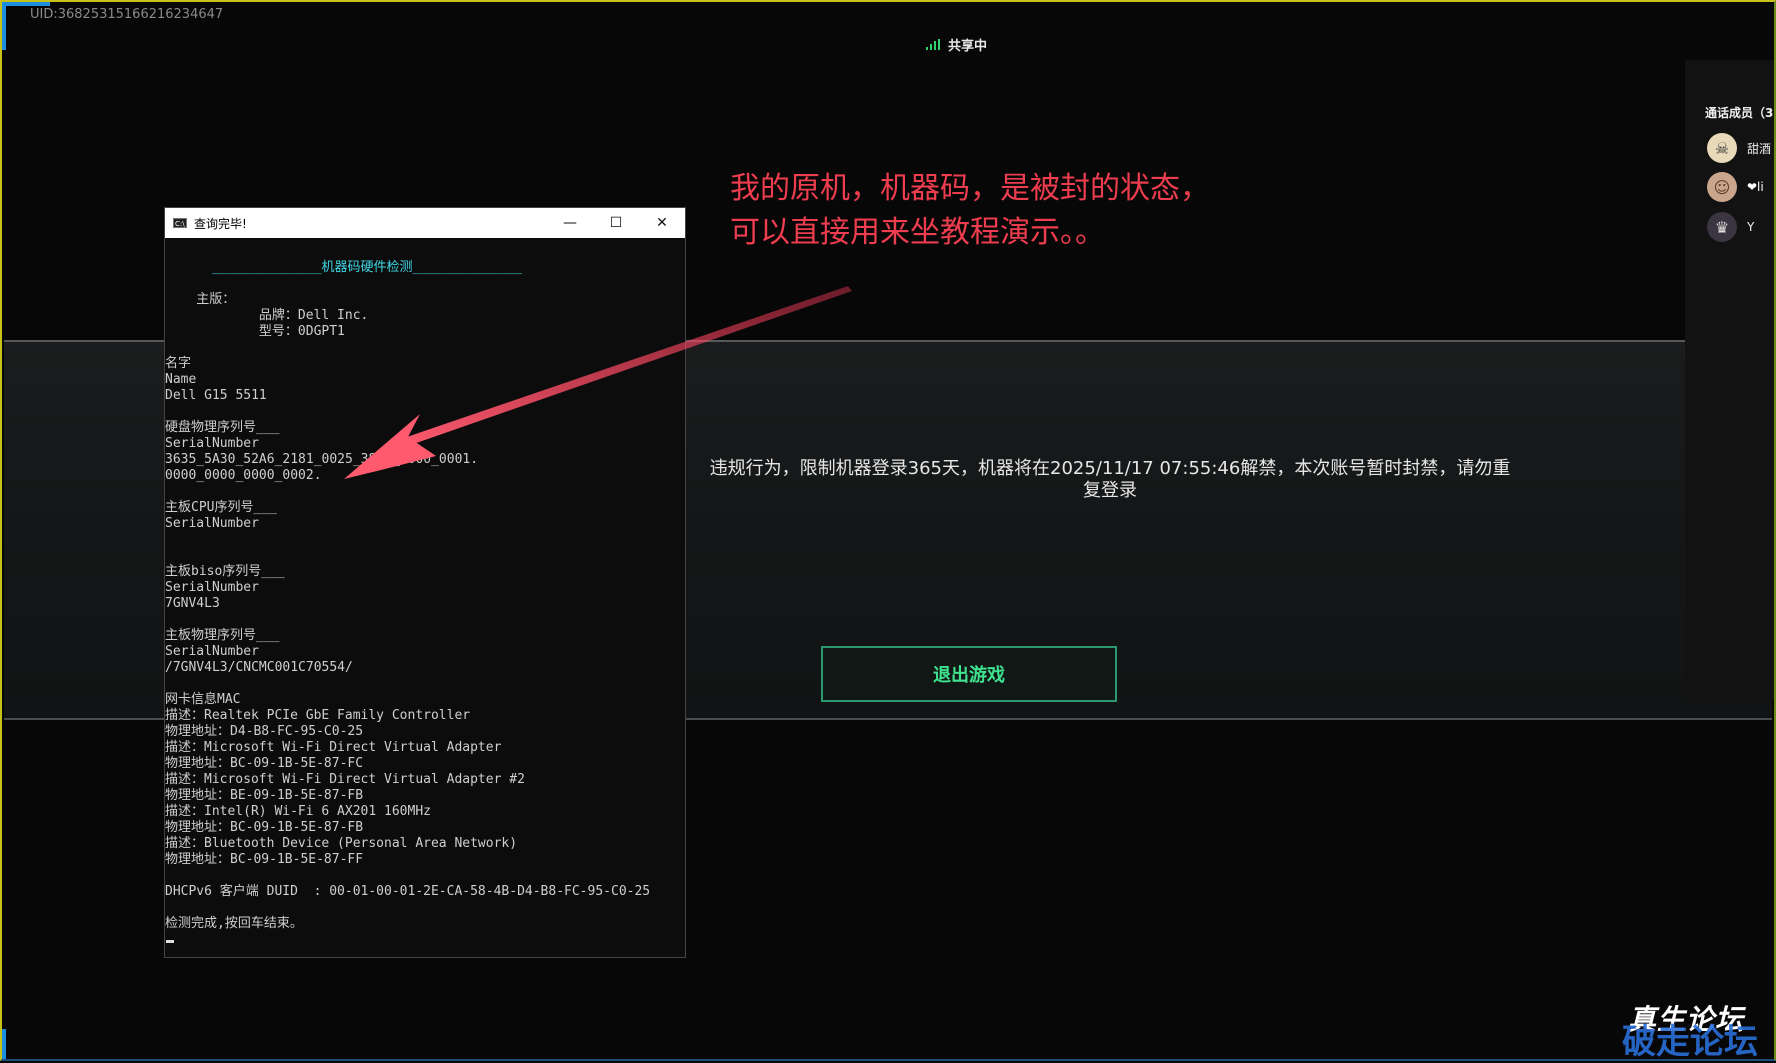 This screenshot has width=1776, height=1063. I want to click on console-line: 3635_5A30_52A6_2181_0025_3800_0000_0001., so click(322, 459).